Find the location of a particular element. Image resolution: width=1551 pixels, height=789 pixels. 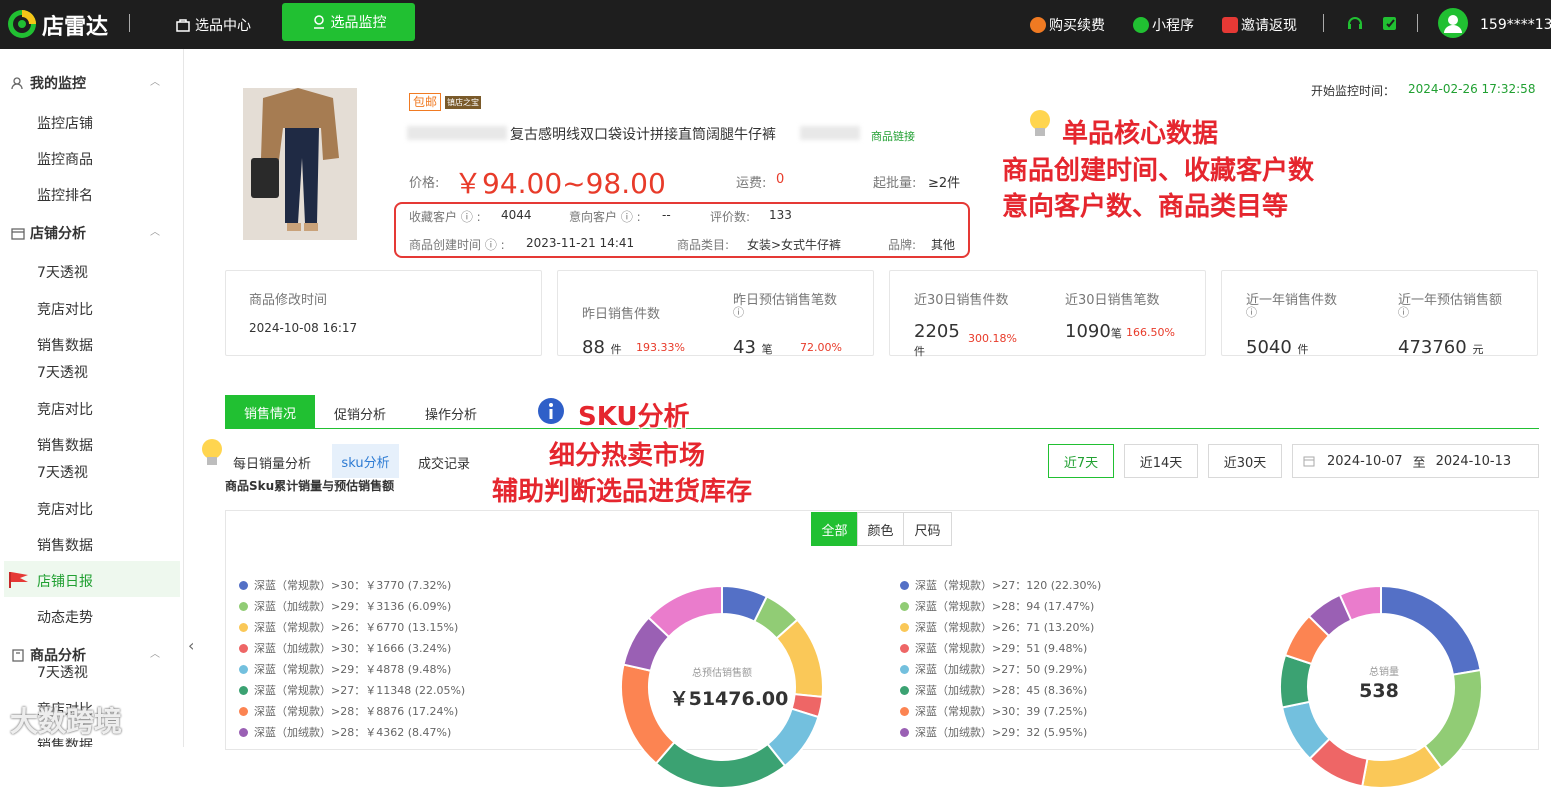

product-image is located at coordinates (300, 164).